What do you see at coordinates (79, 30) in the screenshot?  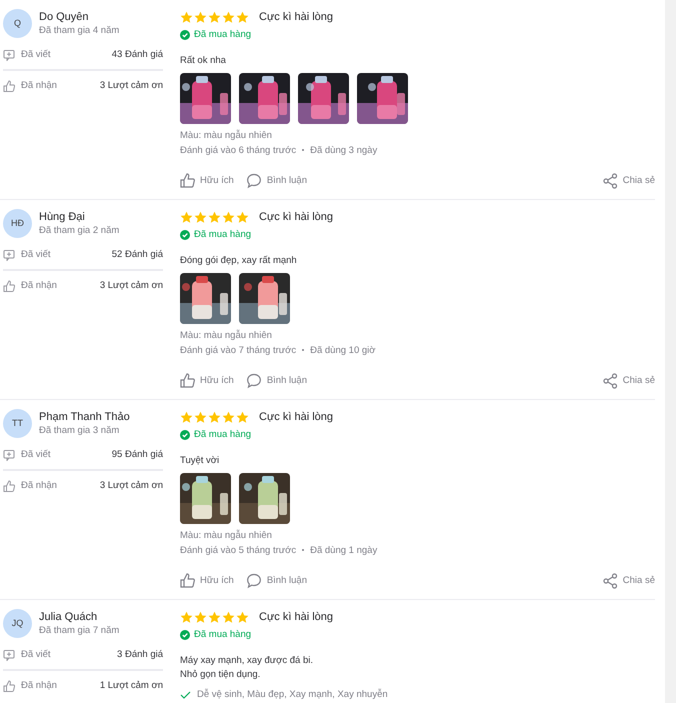 I see `join-date: Đã tham gia 4 năm` at bounding box center [79, 30].